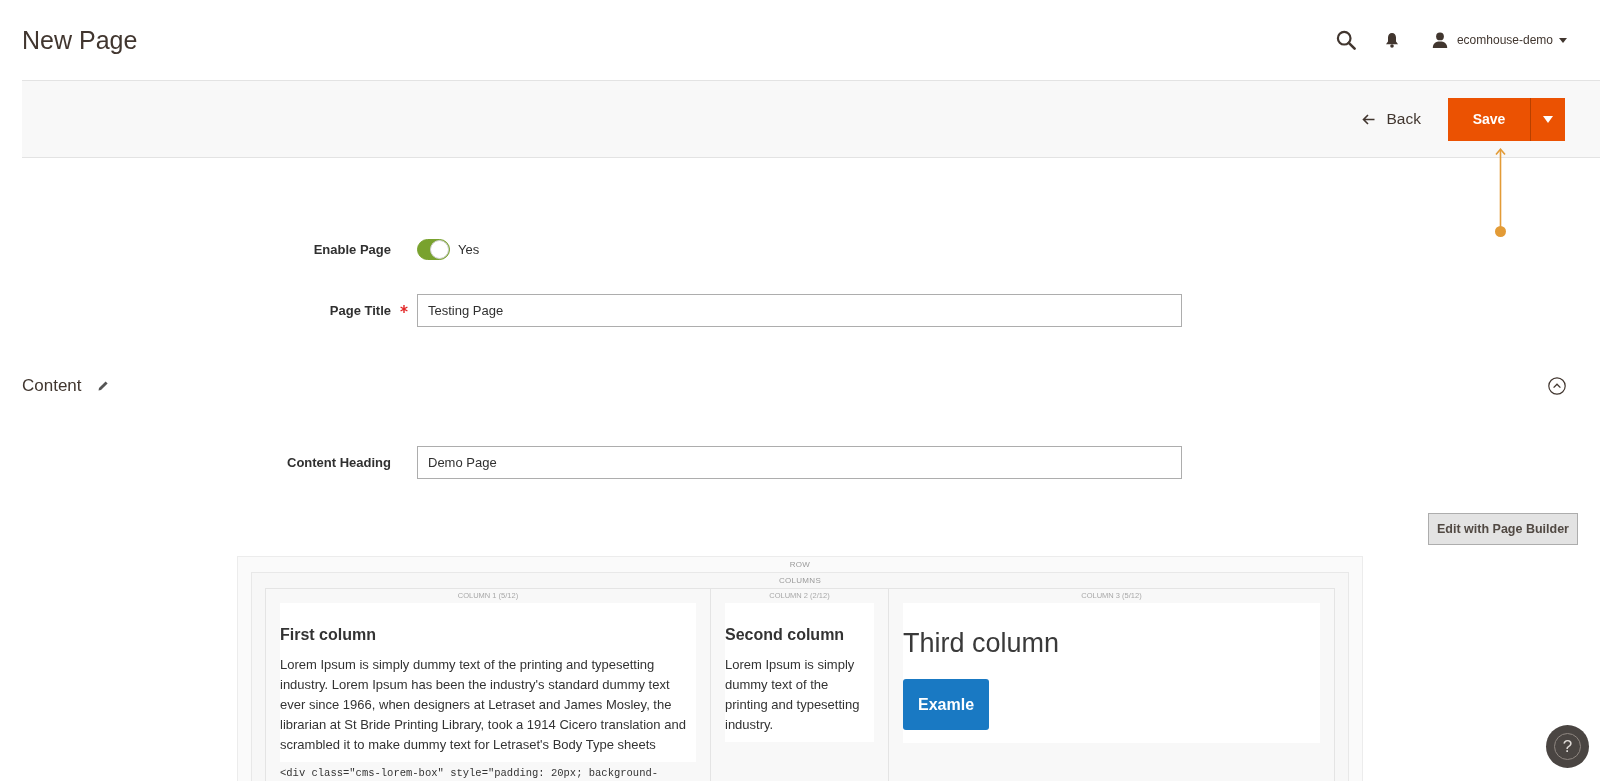 The height and width of the screenshot is (781, 1600). I want to click on save-button: Save, so click(1489, 119).